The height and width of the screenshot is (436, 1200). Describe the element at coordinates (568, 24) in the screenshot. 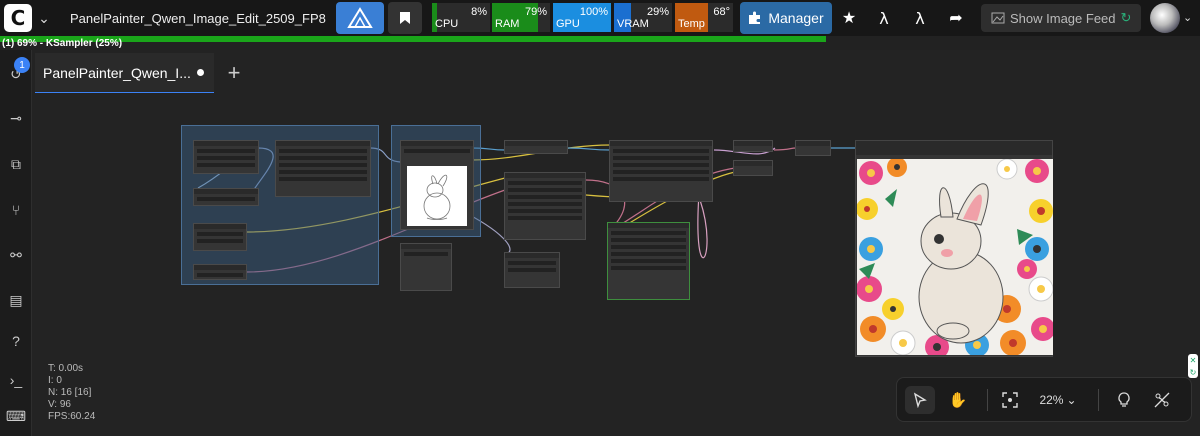

I see `gpu-label: GPU` at that location.